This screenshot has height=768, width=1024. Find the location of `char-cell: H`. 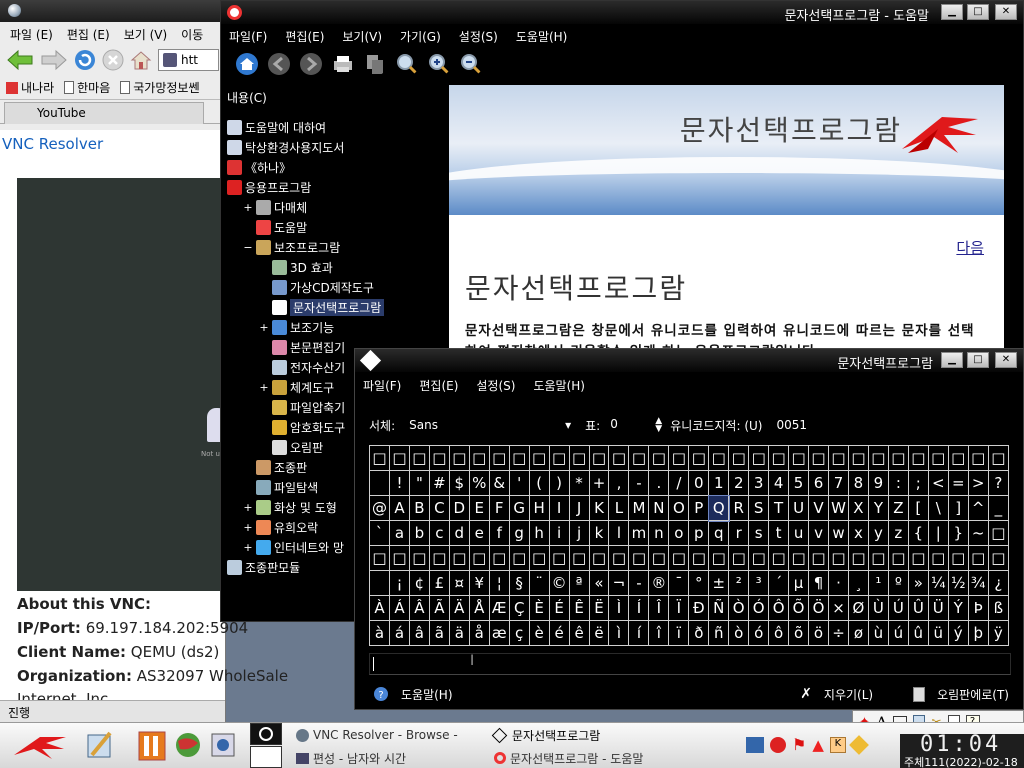

char-cell: H is located at coordinates (539, 508).